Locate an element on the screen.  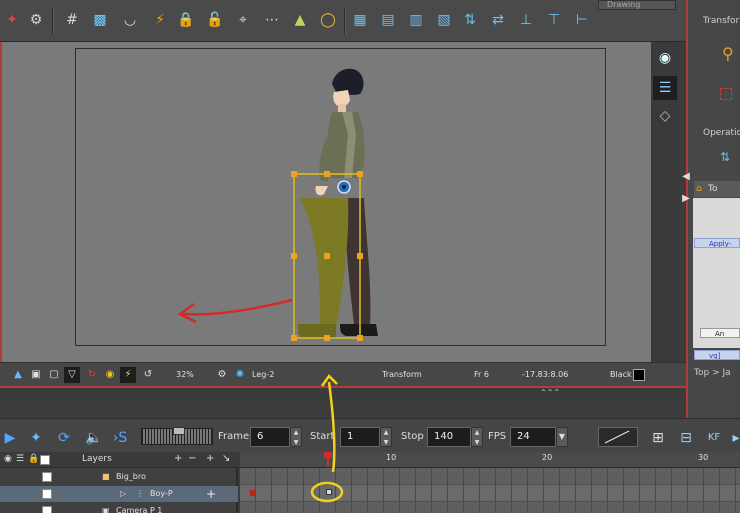
camera-icon: ▲ is located at coordinates (18, 375).